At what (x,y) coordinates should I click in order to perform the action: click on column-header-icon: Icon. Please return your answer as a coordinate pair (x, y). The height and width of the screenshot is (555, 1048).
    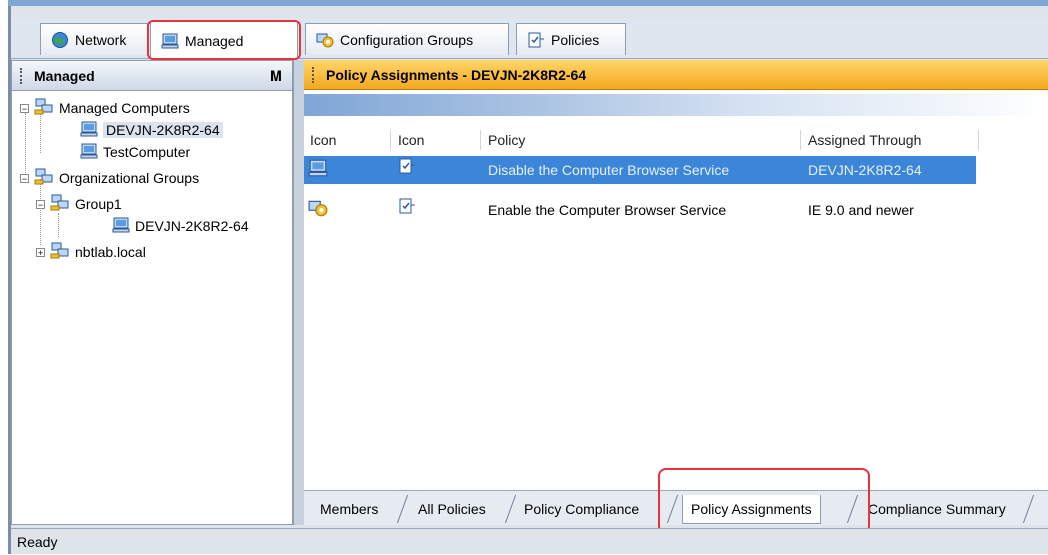
    Looking at the image, I should click on (323, 140).